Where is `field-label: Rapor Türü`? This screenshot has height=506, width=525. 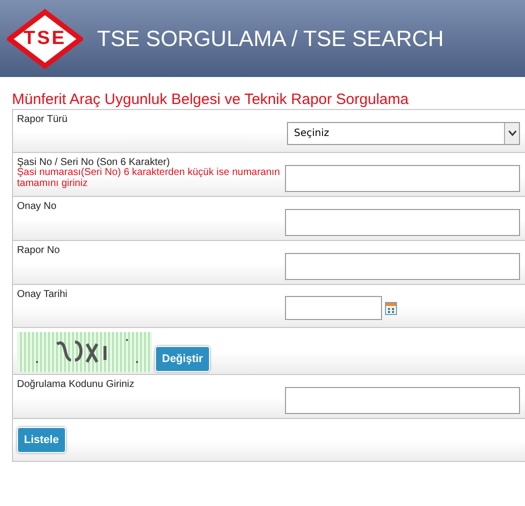
field-label: Rapor Türü is located at coordinates (42, 119).